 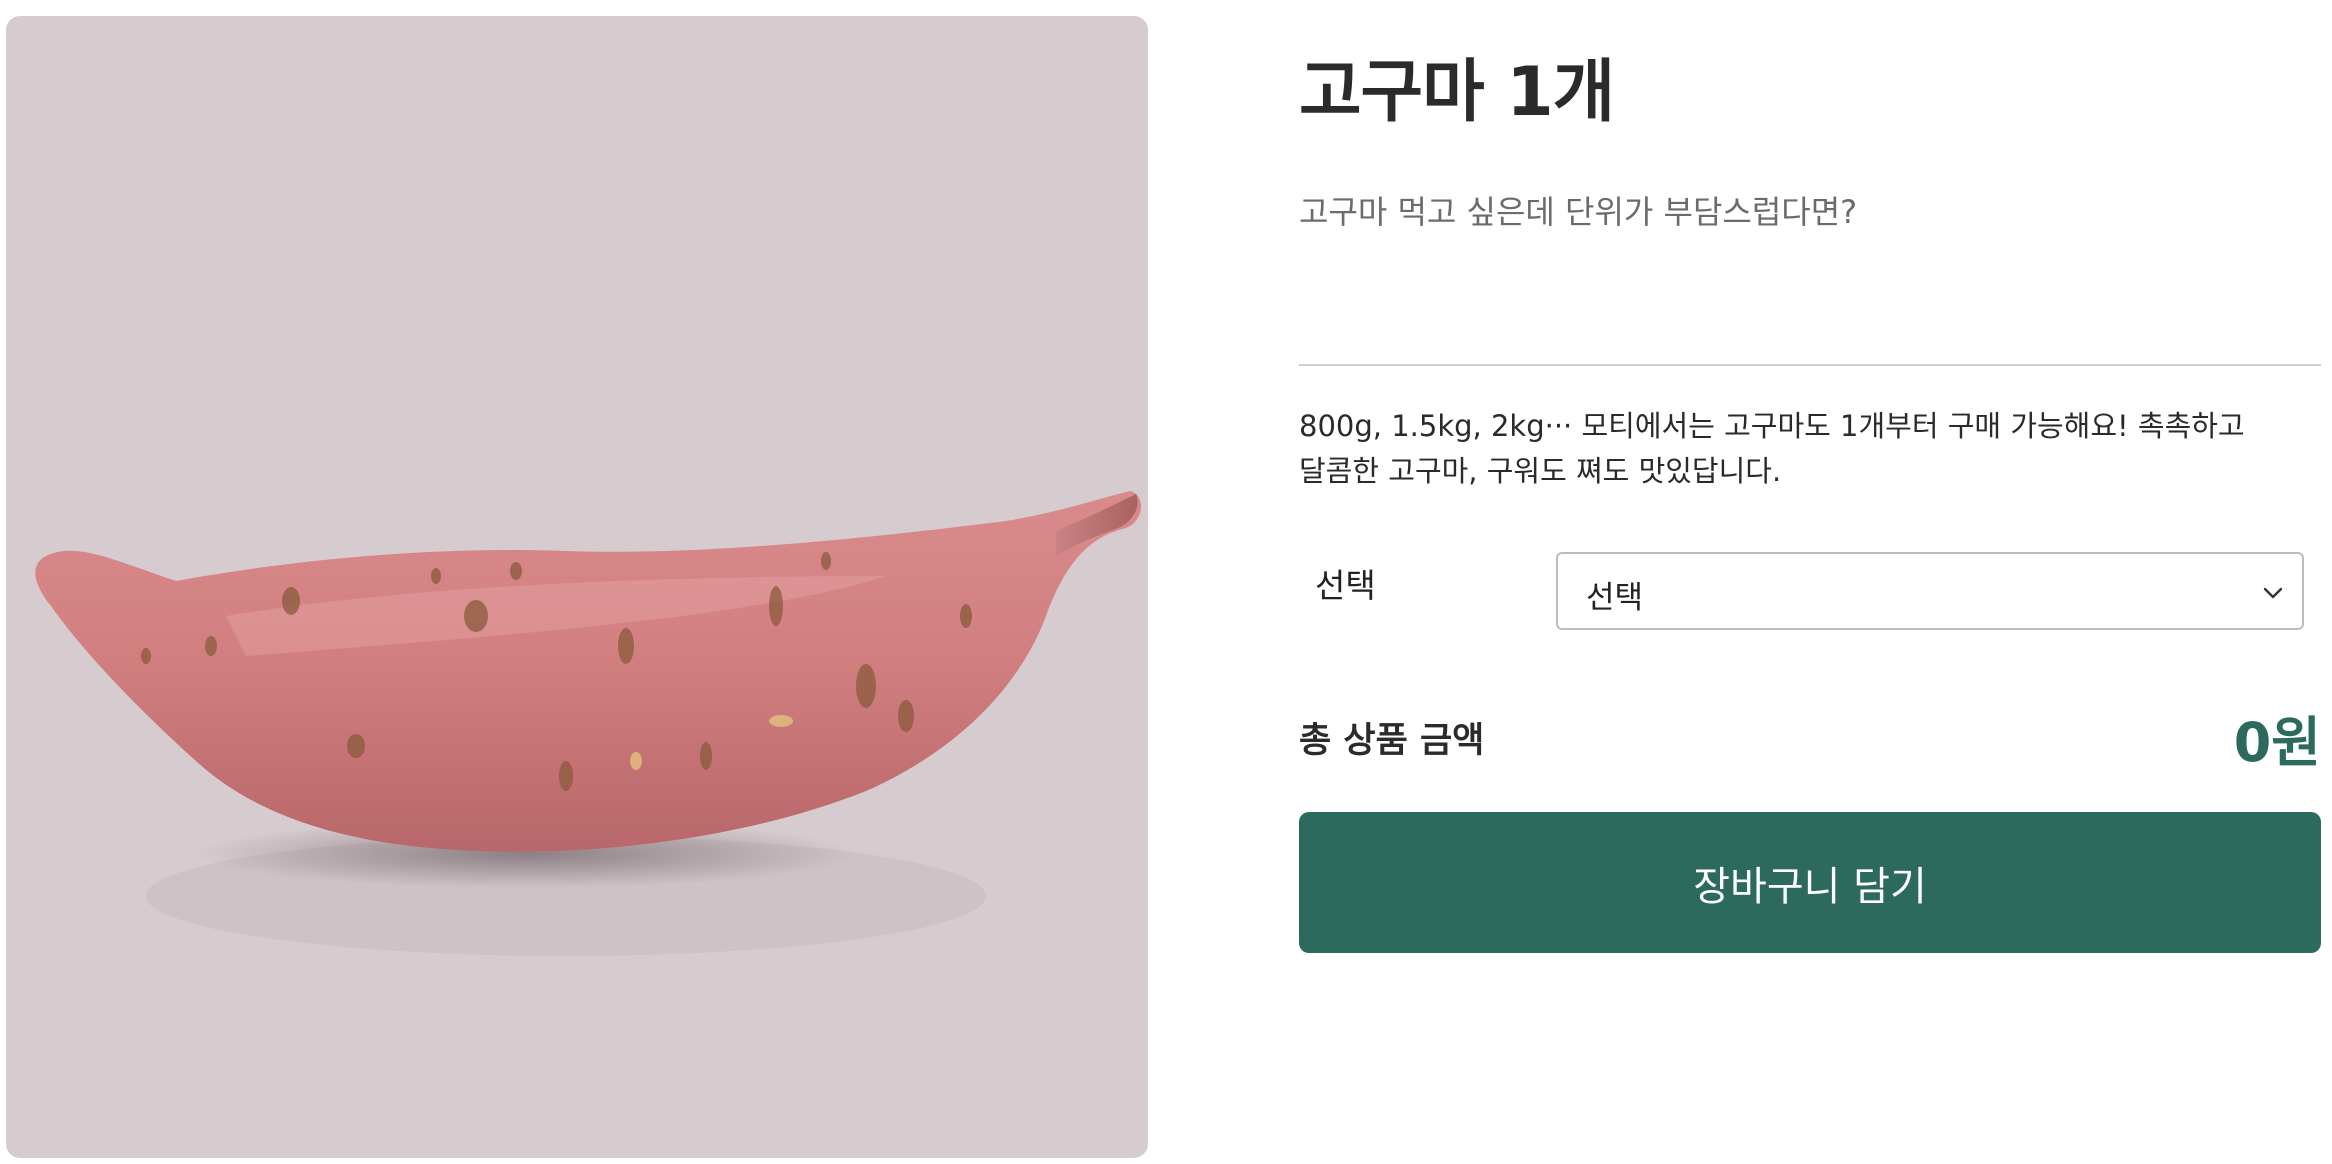 I want to click on option-label: 선택, so click(x=1345, y=585).